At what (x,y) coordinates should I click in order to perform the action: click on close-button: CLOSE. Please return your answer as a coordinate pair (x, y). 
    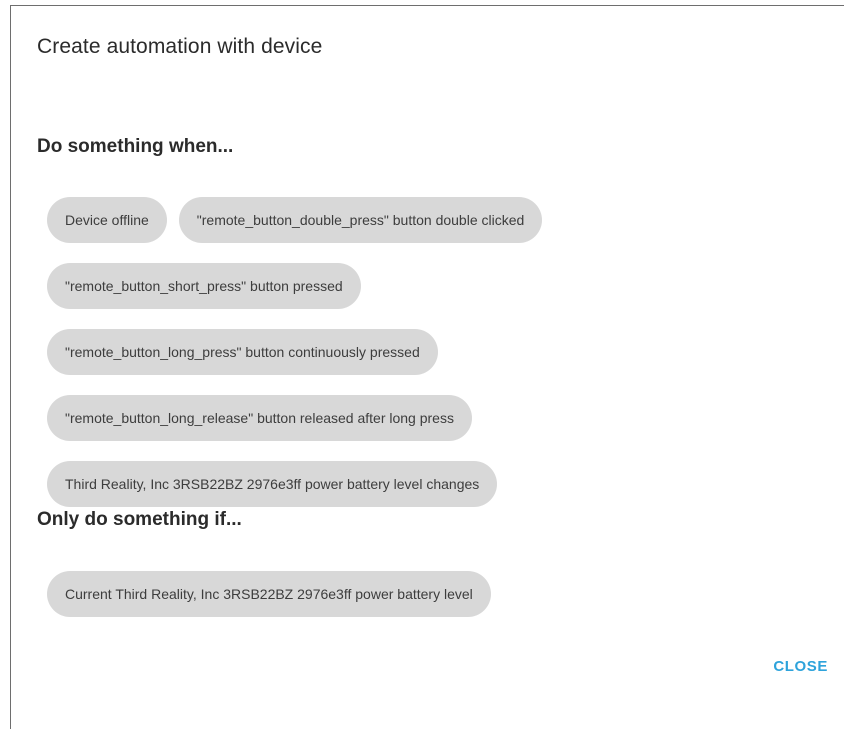
    Looking at the image, I should click on (800, 666).